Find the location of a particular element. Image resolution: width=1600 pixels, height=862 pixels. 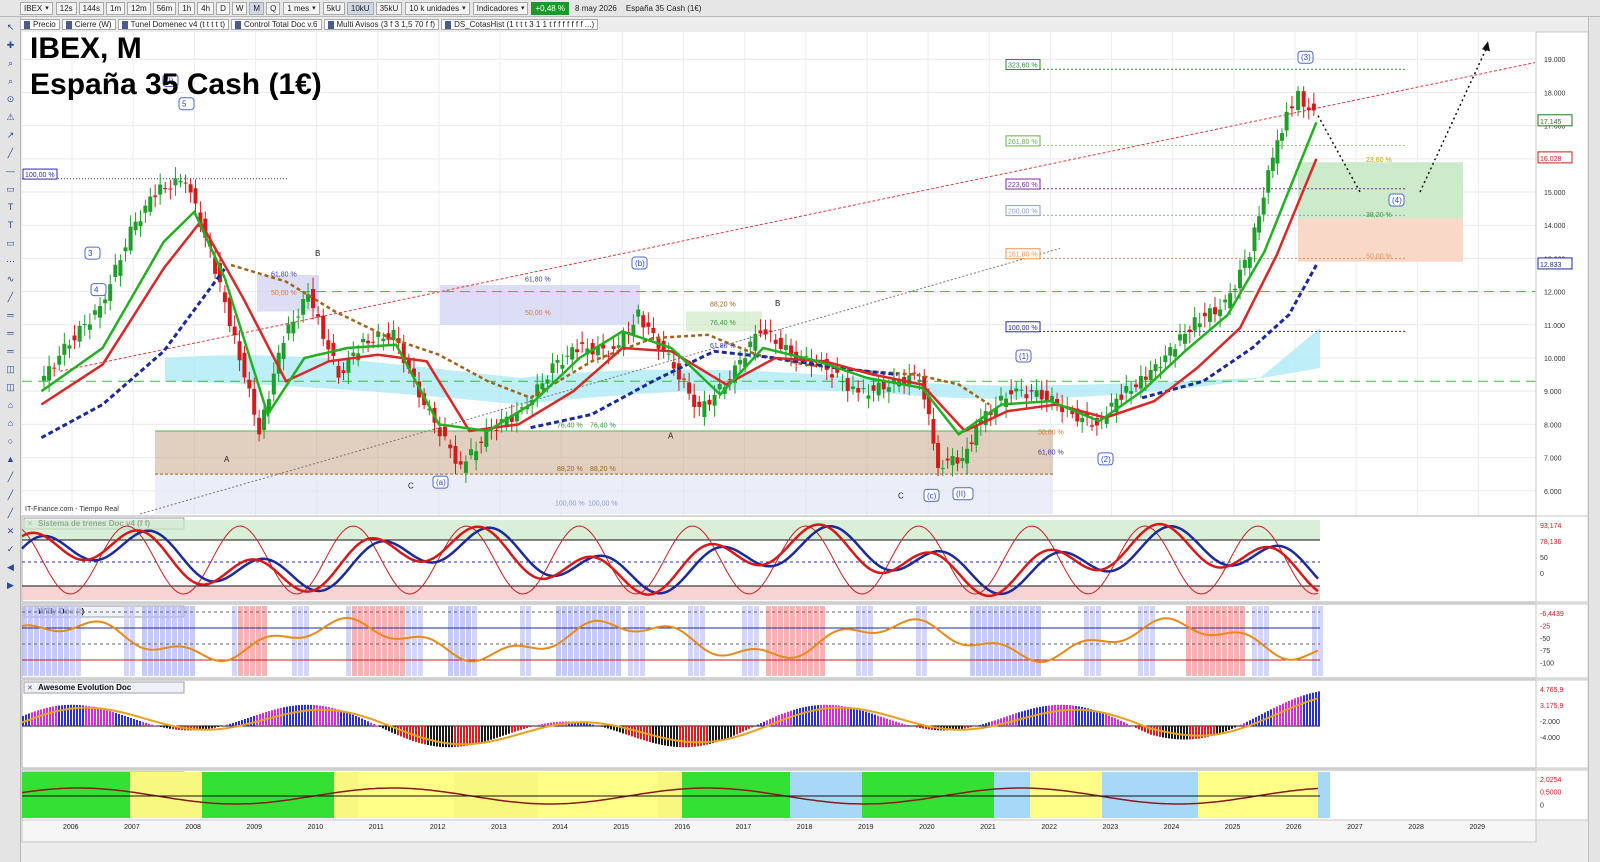

drawing-tool-icon: ▲ is located at coordinates (10, 459).